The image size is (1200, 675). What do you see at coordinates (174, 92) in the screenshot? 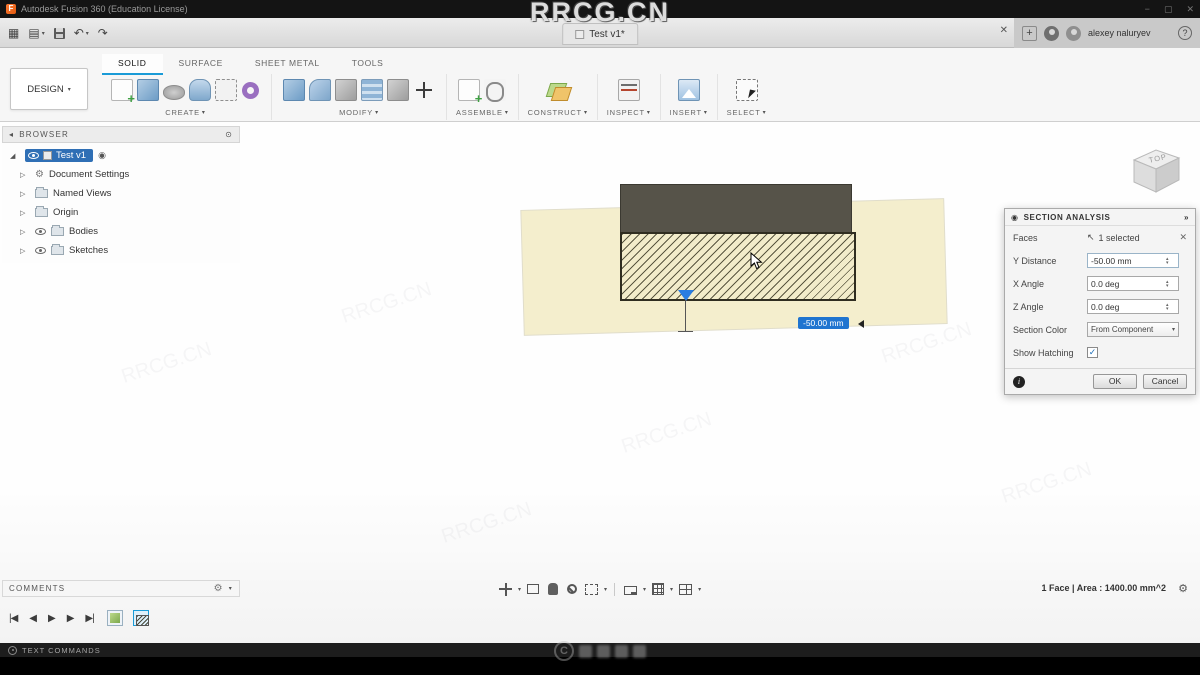
I see `form-icon` at bounding box center [174, 92].